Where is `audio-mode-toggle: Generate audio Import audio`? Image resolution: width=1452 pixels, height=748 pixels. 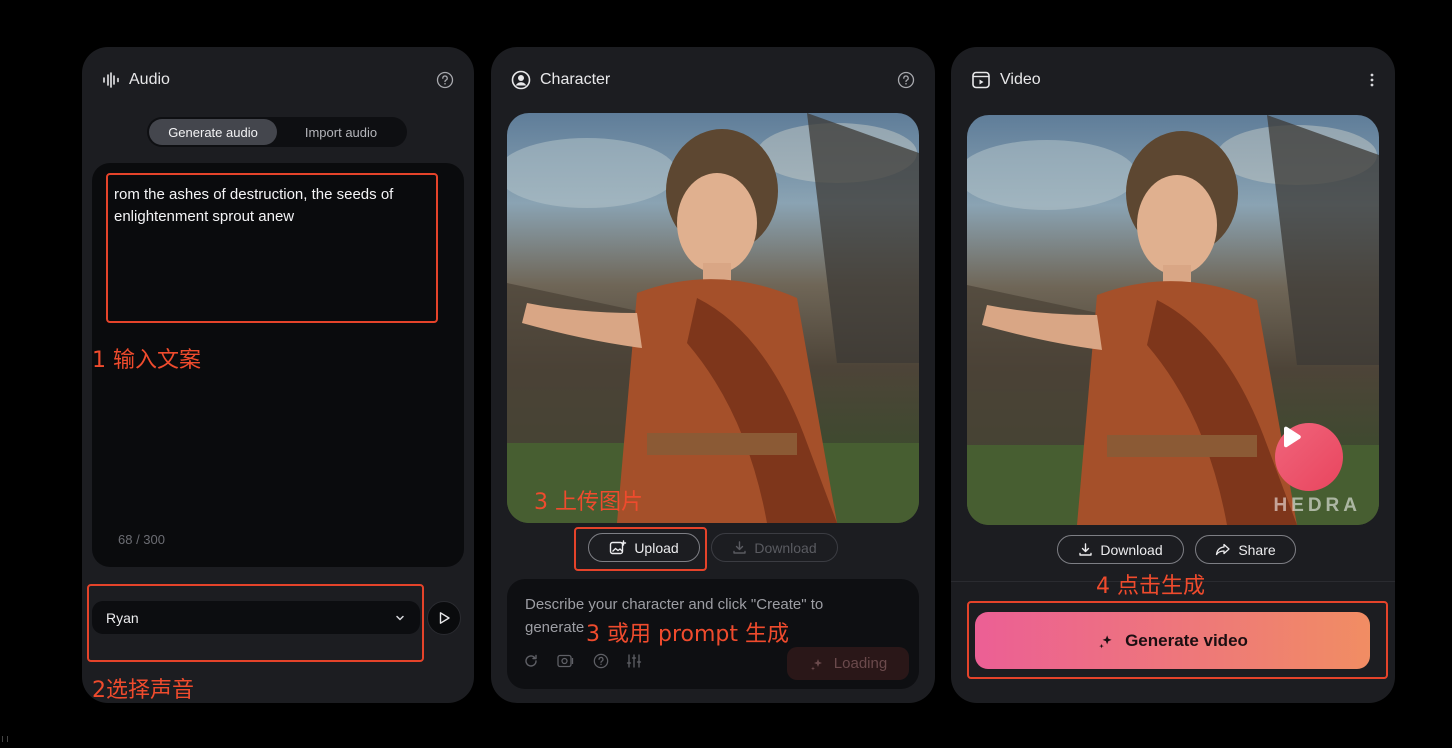
audio-mode-toggle: Generate audio Import audio is located at coordinates (277, 132).